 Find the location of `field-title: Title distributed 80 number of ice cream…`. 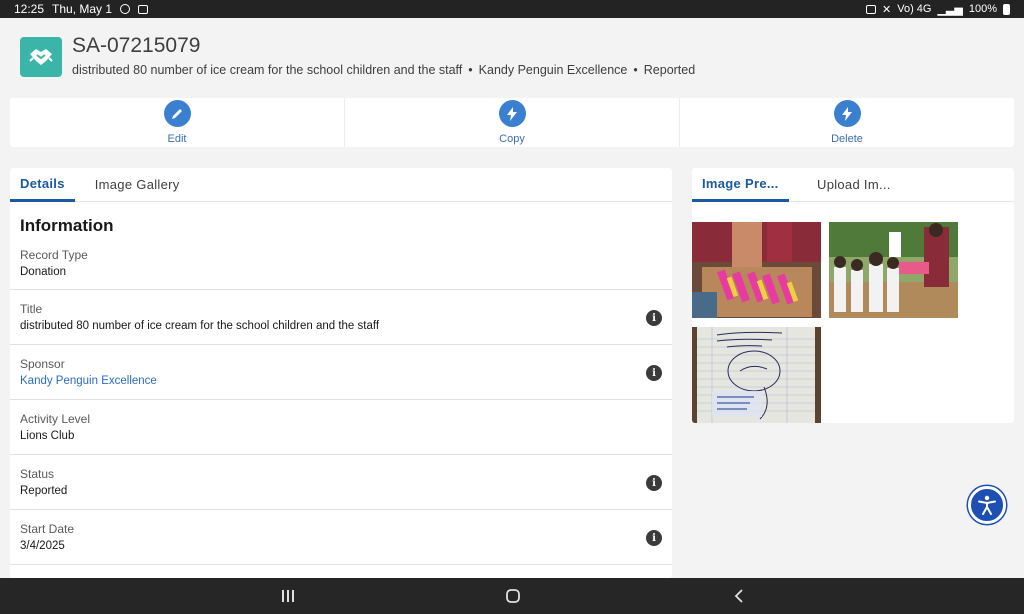

field-title: Title distributed 80 number of ice cream… is located at coordinates (341, 317).